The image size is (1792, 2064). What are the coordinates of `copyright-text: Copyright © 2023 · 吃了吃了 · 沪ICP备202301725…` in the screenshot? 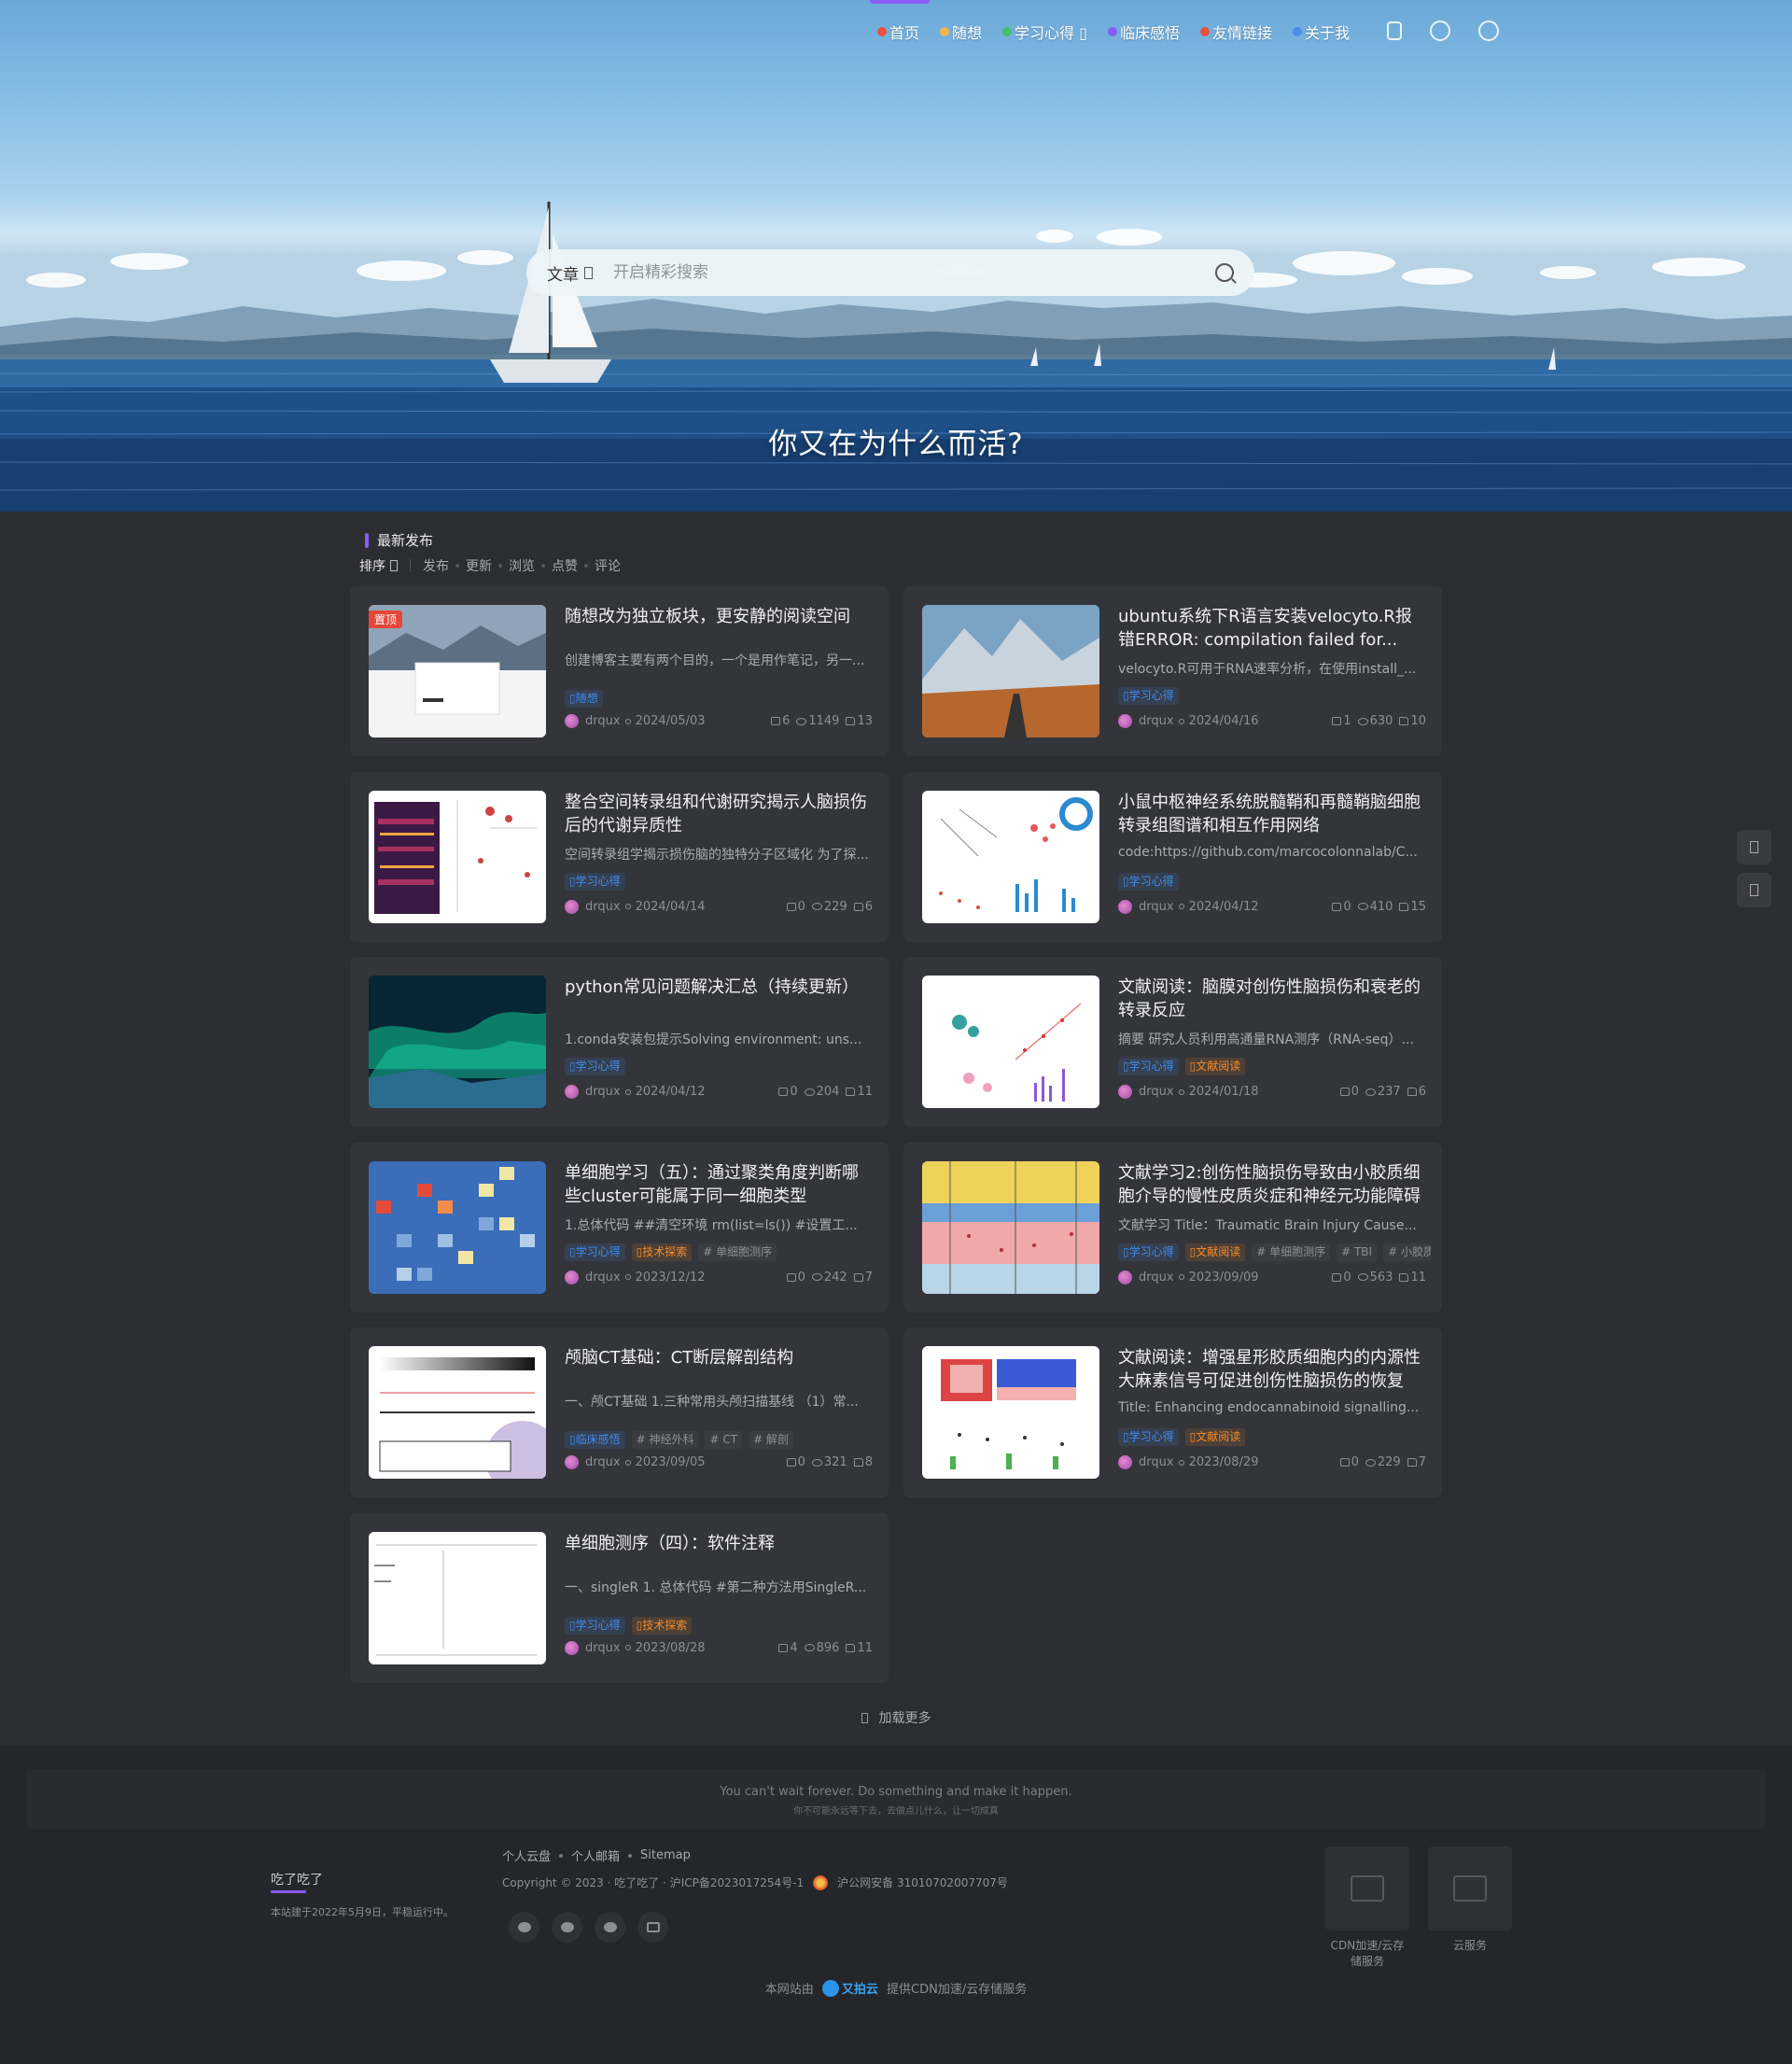 It's located at (653, 1882).